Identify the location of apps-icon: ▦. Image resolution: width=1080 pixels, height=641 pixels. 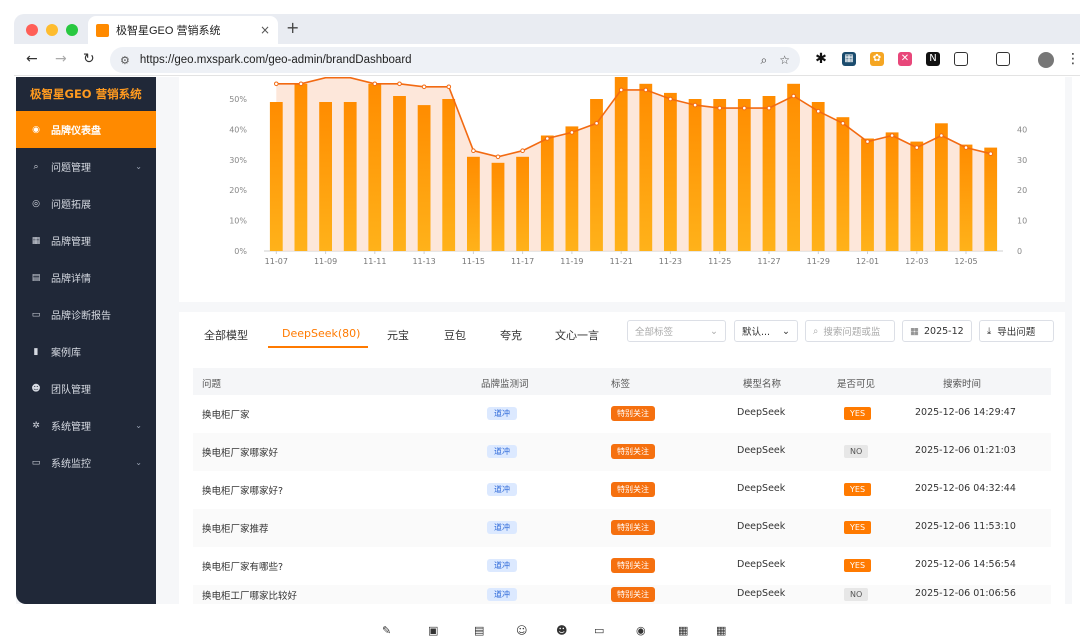
(723, 630).